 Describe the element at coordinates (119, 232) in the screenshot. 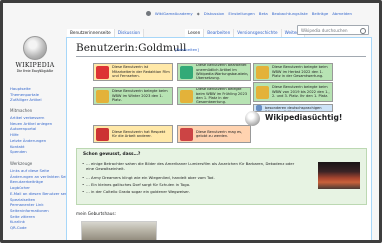

I see `birthplace-photo` at that location.